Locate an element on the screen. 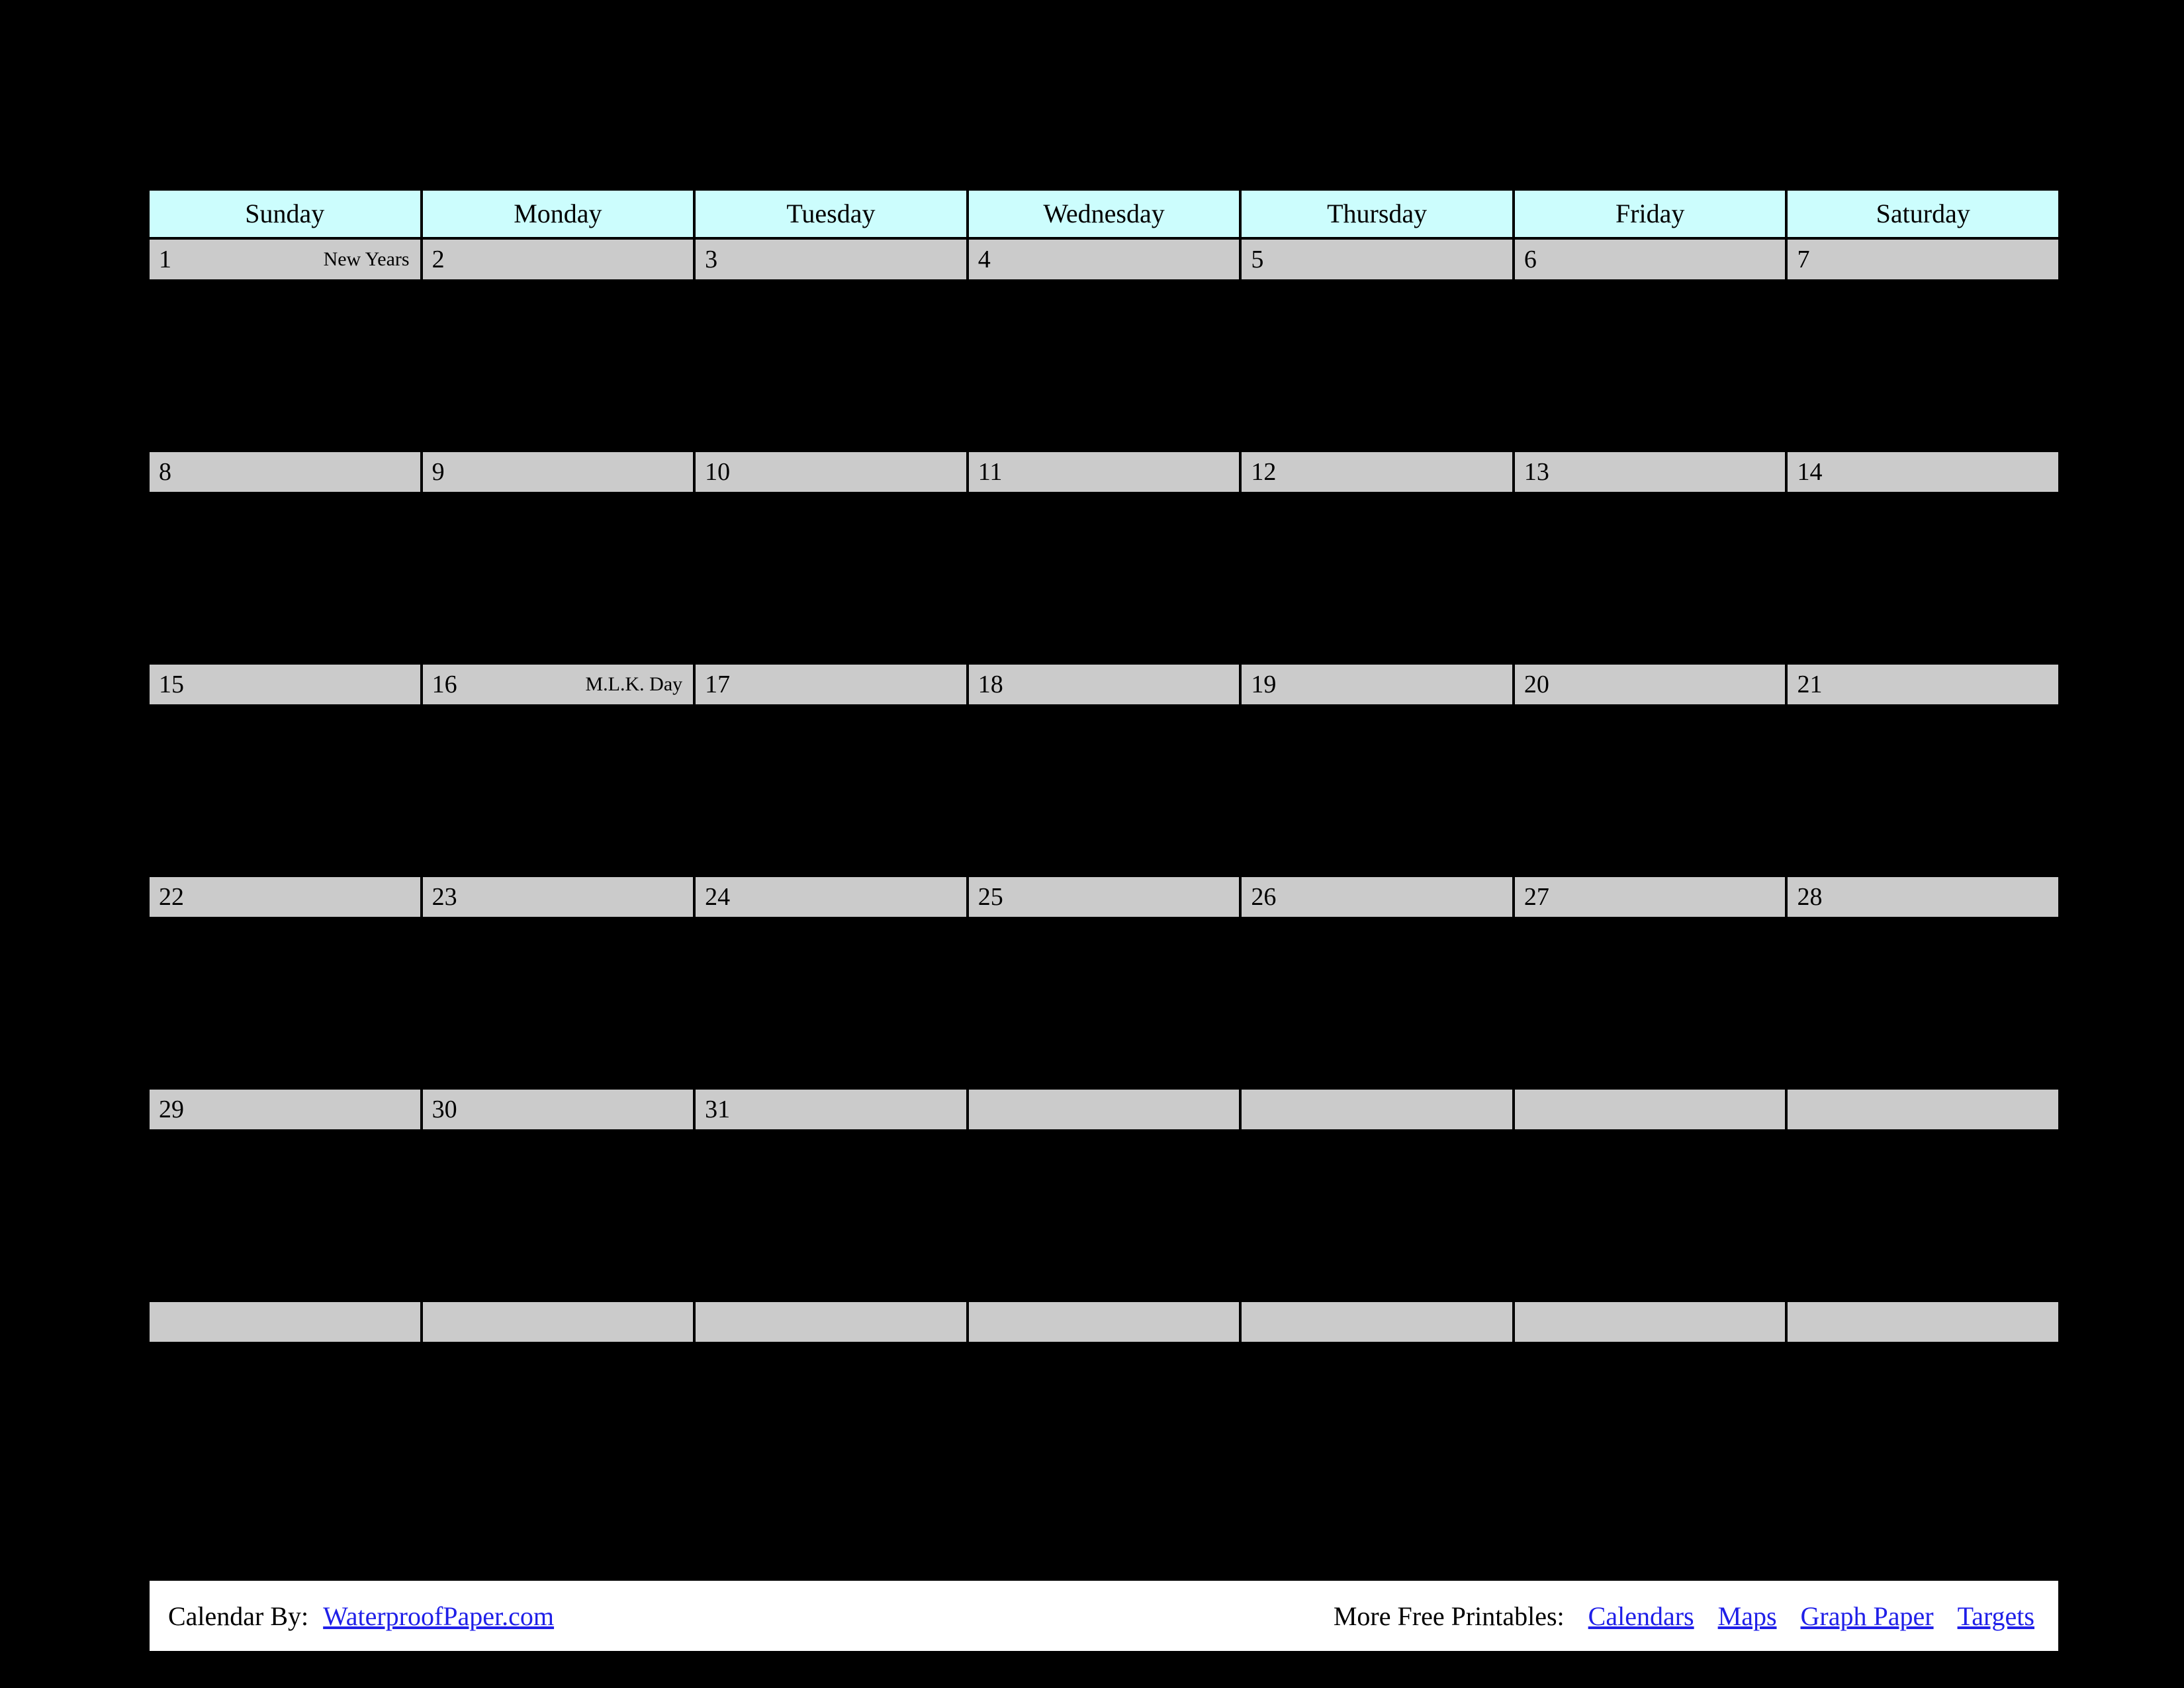 This screenshot has width=2184, height=1688. calendar-day-cell: 4 is located at coordinates (1105, 259).